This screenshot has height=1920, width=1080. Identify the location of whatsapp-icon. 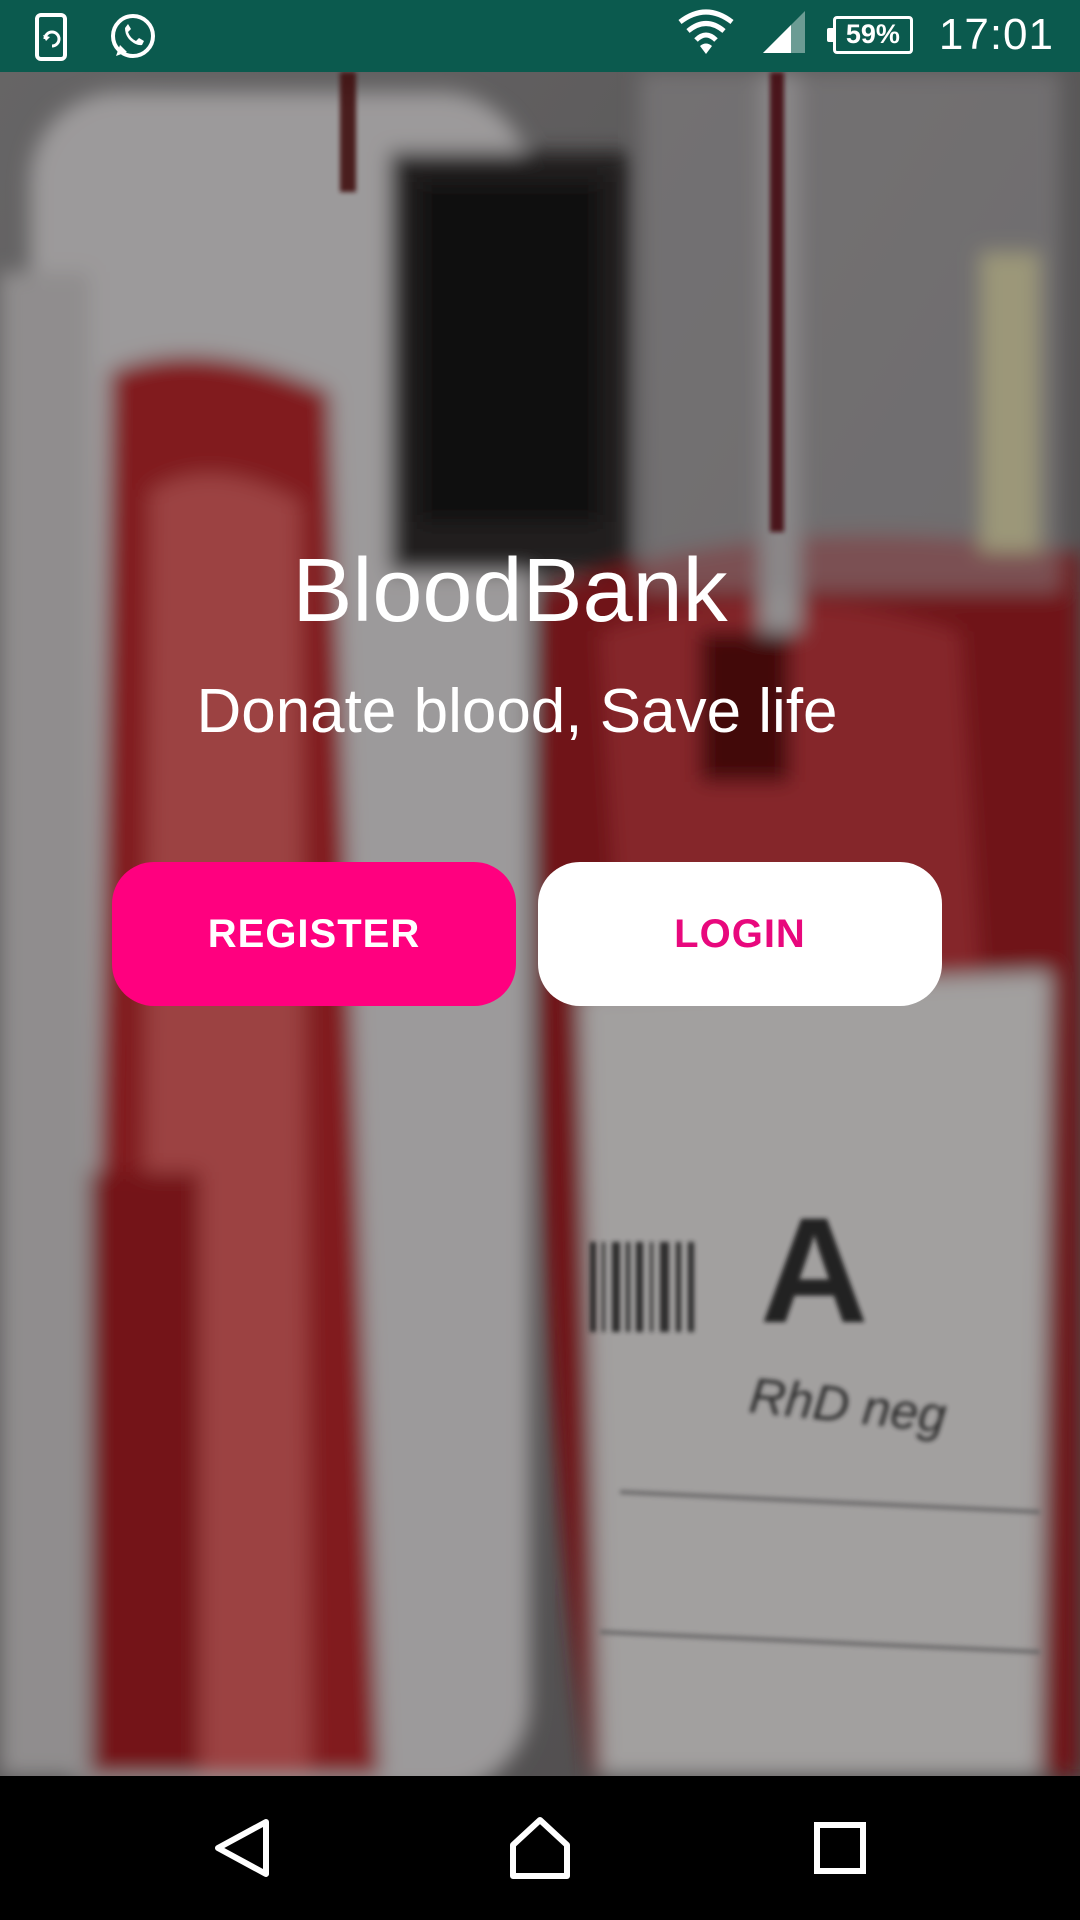
(133, 39).